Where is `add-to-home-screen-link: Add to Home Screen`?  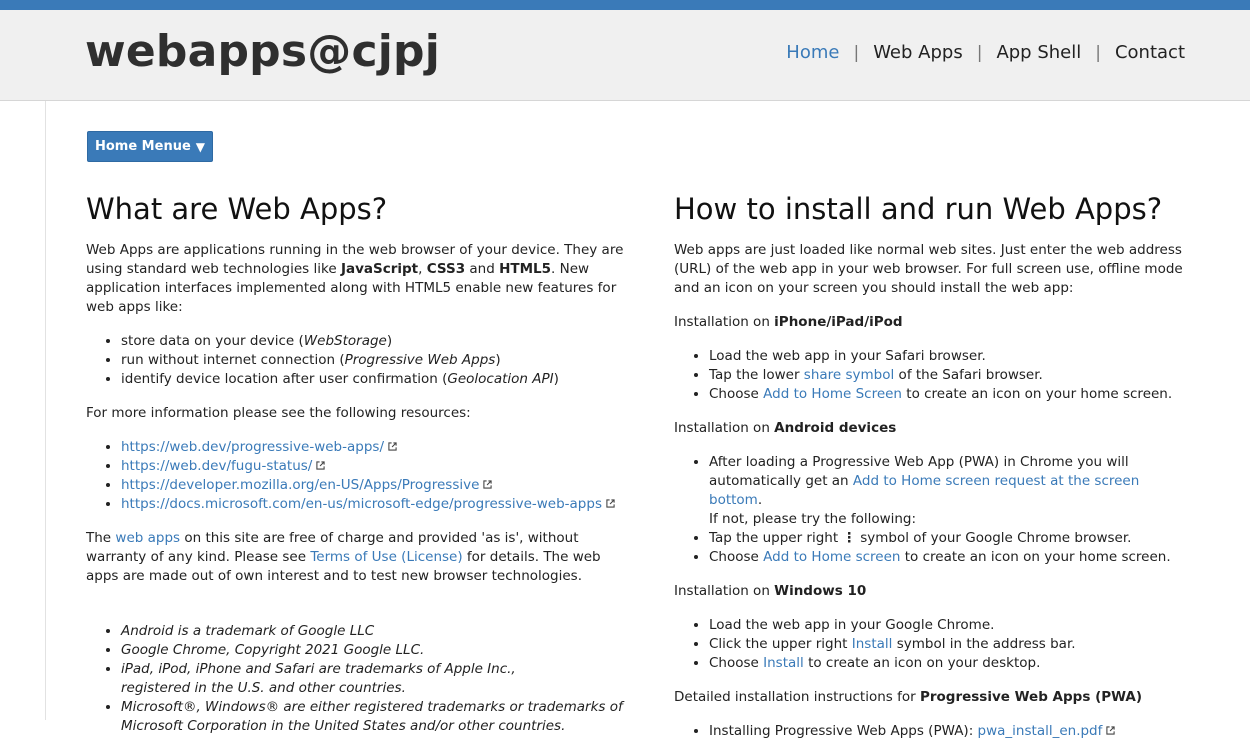
add-to-home-screen-link: Add to Home Screen is located at coordinates (832, 394).